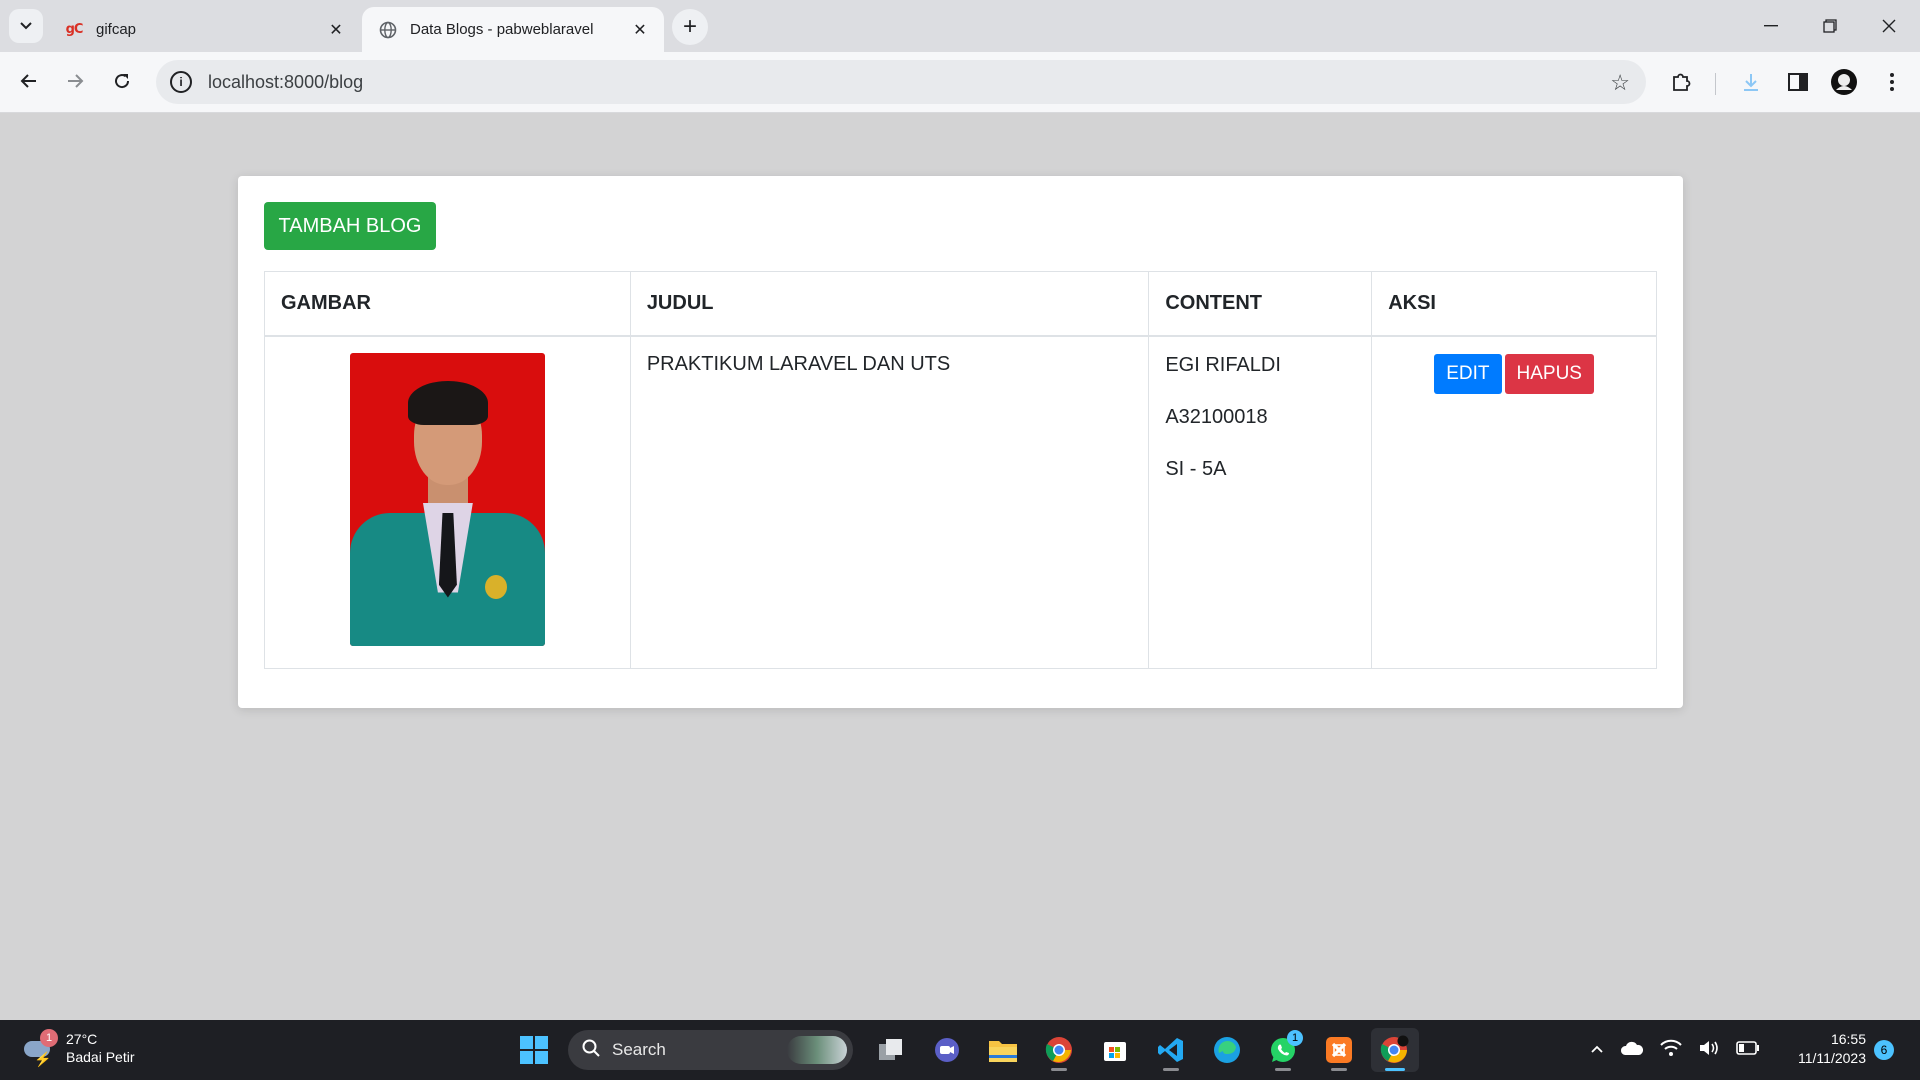 Image resolution: width=1920 pixels, height=1080 pixels. What do you see at coordinates (74, 29) in the screenshot?
I see `gifcap-favicon-icon: gC` at bounding box center [74, 29].